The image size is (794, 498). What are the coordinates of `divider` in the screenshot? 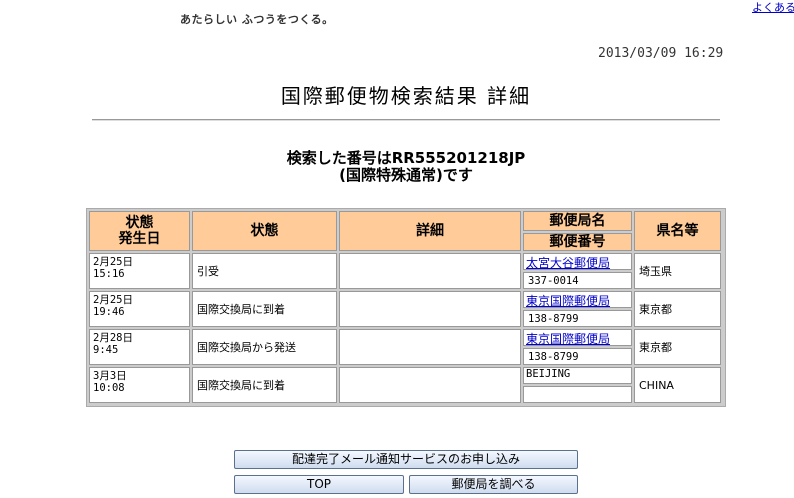 It's located at (406, 120).